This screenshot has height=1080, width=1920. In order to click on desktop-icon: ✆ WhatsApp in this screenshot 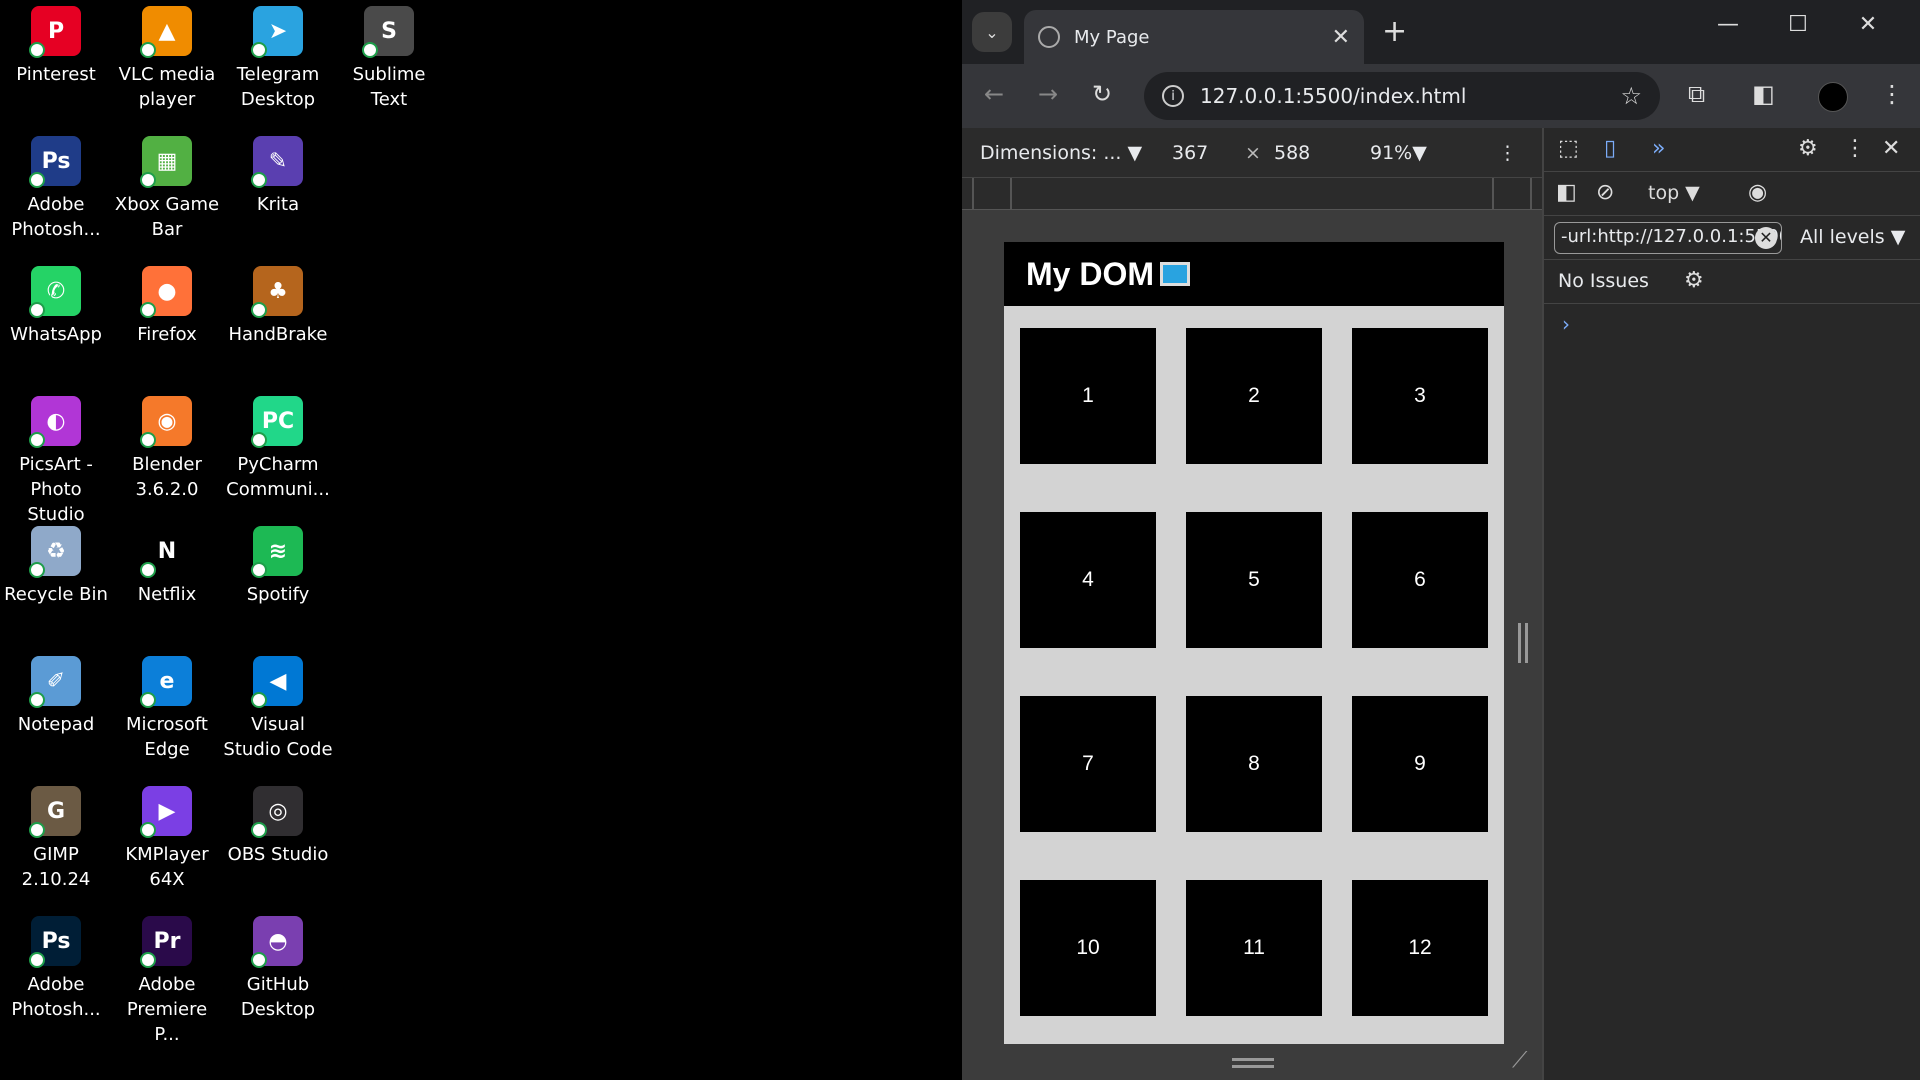, I will do `click(56, 303)`.